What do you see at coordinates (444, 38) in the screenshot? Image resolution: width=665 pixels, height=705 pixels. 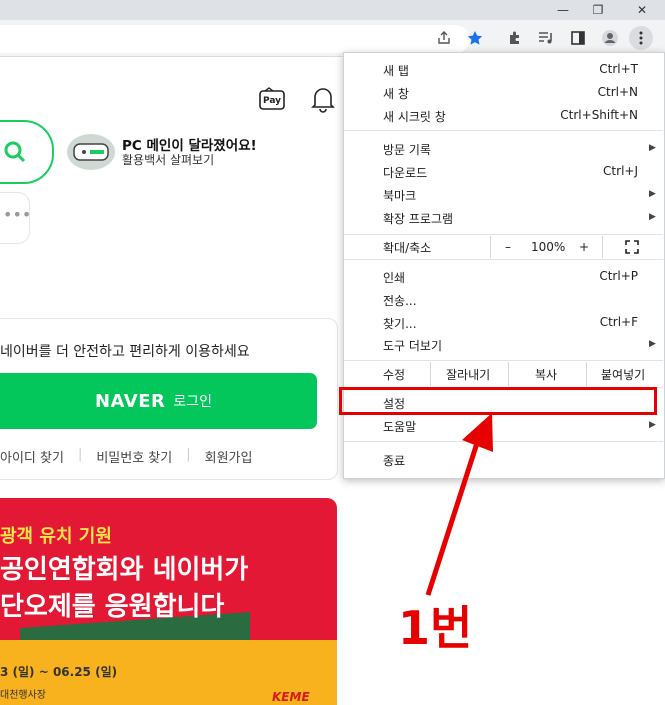 I see `share-icon` at bounding box center [444, 38].